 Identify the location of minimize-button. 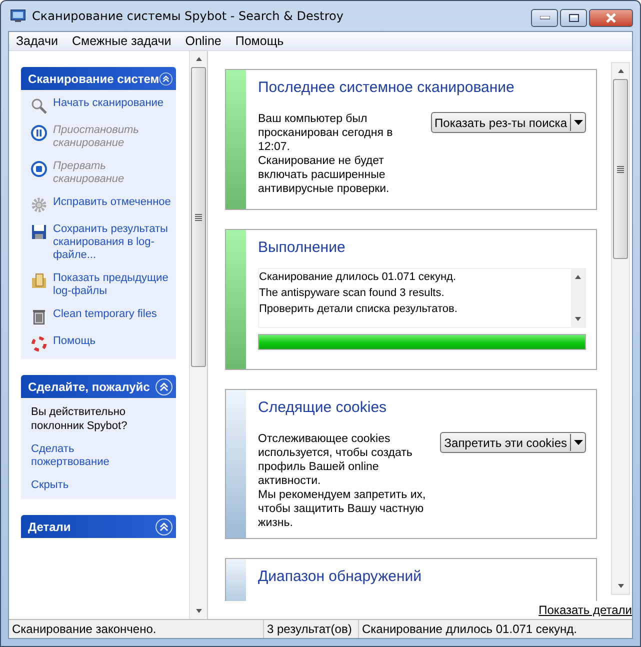
(544, 18).